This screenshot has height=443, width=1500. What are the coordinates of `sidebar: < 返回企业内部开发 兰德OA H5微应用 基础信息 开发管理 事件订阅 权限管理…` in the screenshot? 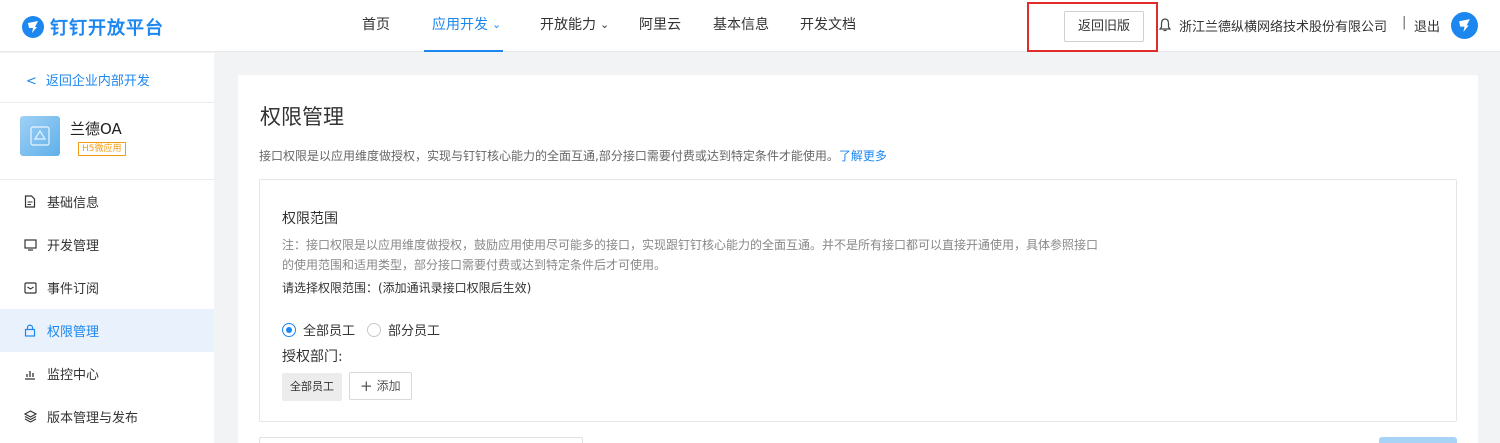 It's located at (107, 248).